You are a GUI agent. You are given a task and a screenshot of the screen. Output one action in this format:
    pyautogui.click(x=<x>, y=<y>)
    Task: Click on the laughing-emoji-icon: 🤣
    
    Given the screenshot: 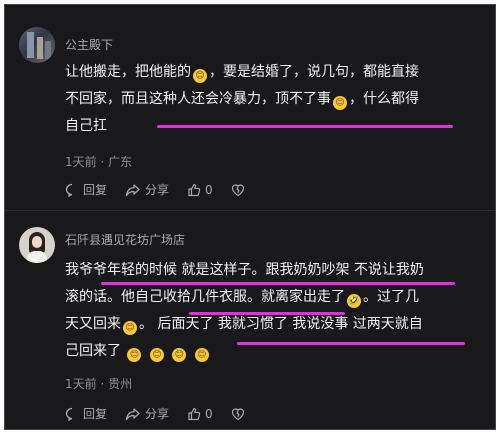 What is the action you would take?
    pyautogui.click(x=354, y=301)
    